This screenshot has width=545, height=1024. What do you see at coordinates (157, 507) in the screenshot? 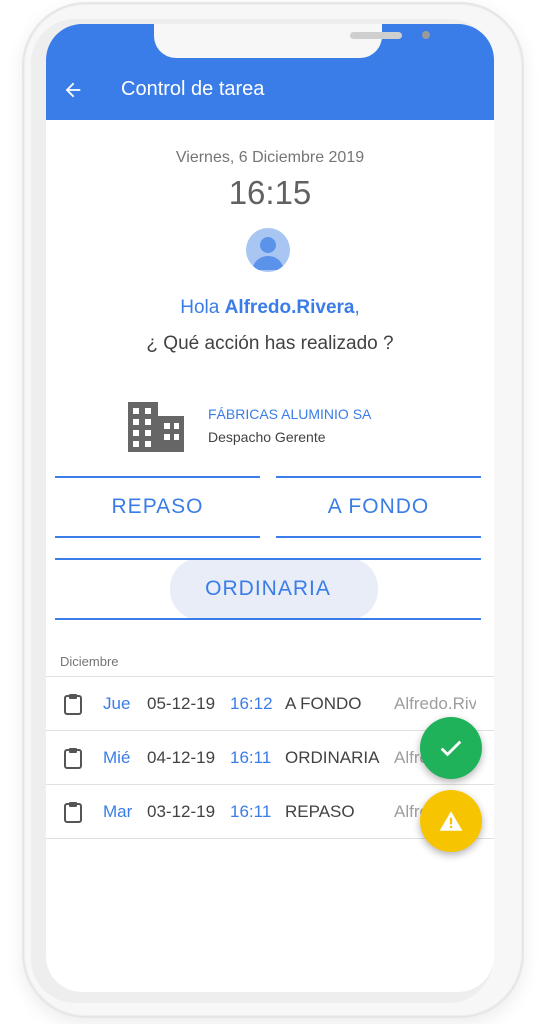
I see `repaso-button: REPASO` at bounding box center [157, 507].